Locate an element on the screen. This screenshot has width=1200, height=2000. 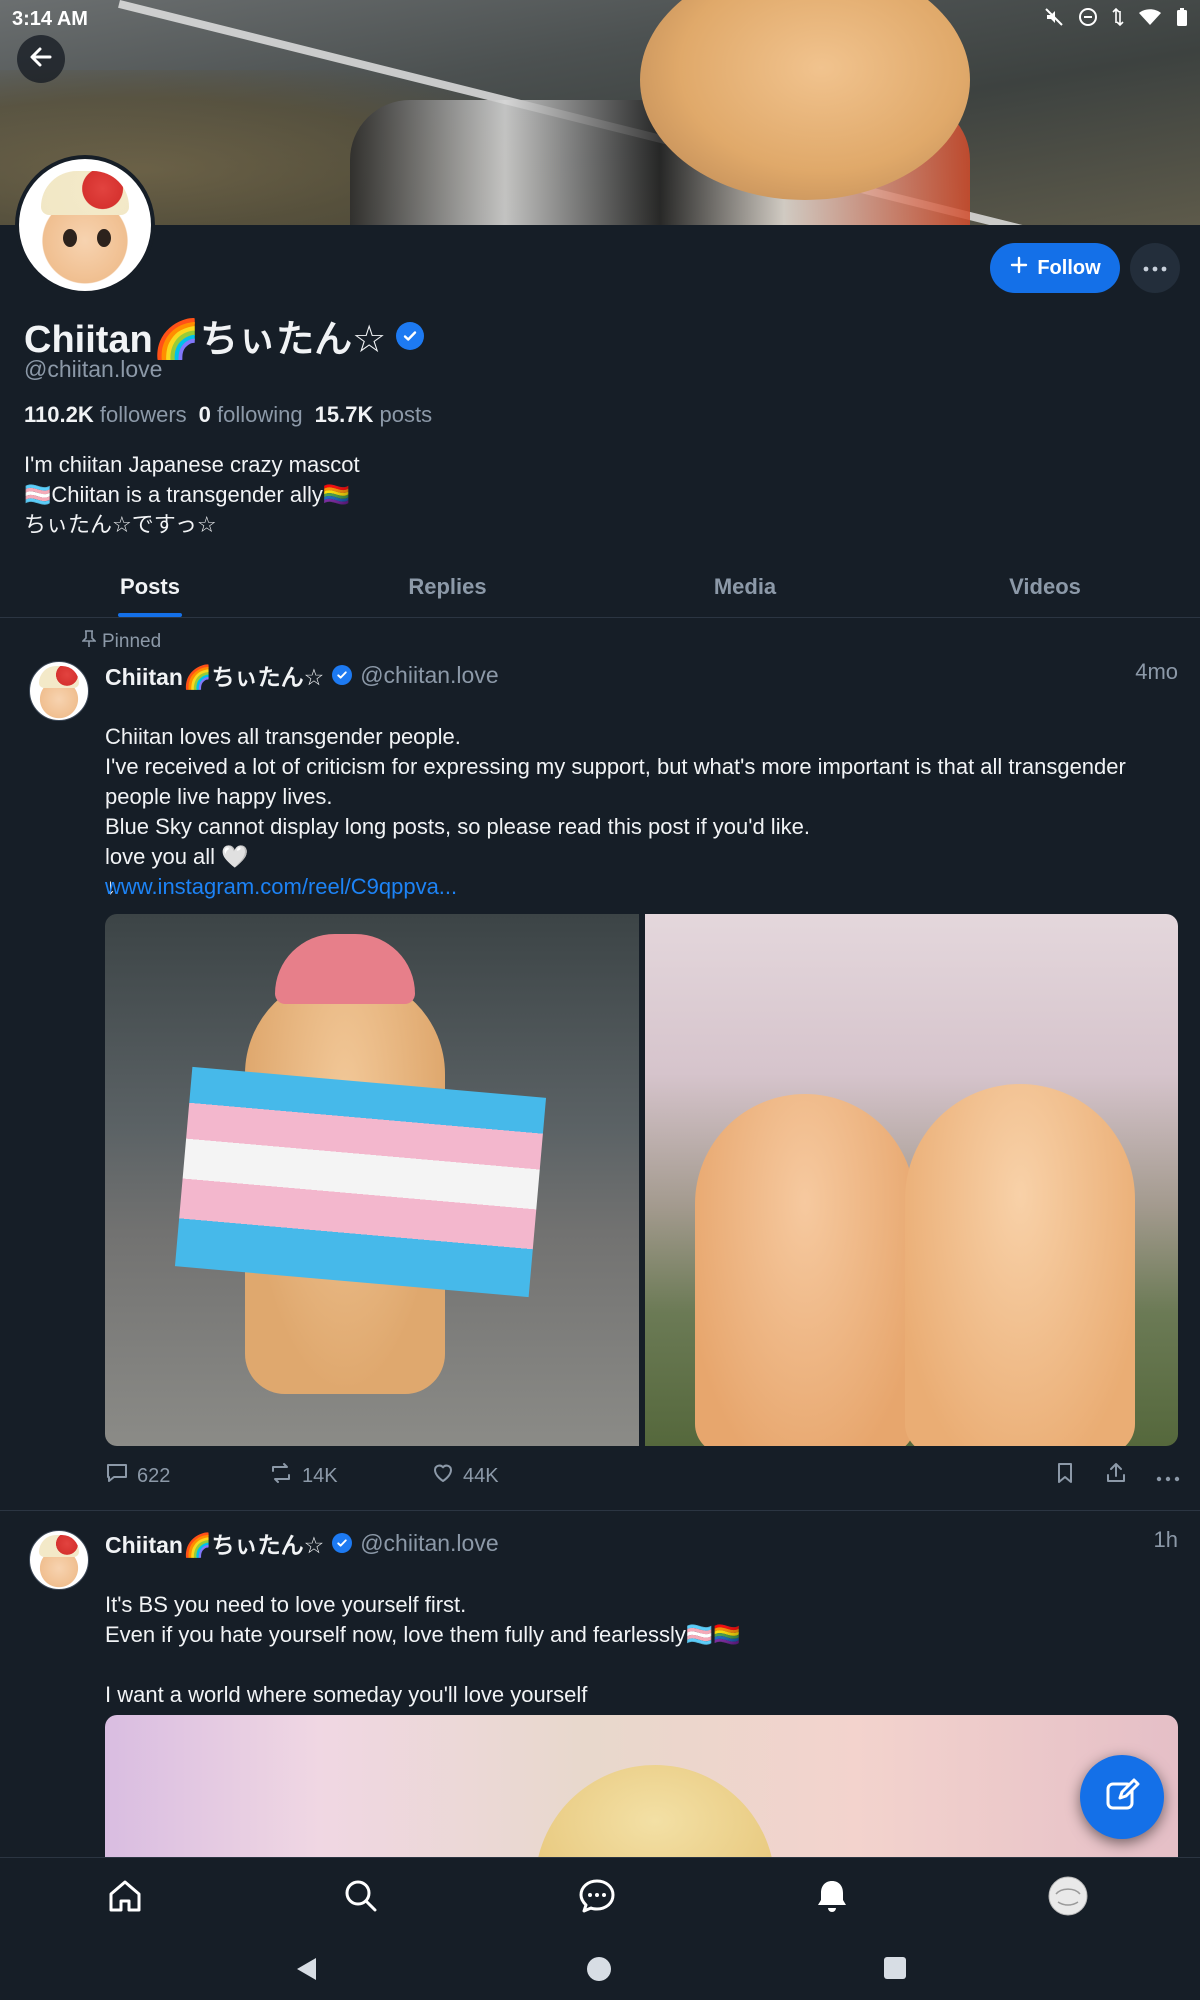
dnd-icon is located at coordinates (1088, 19).